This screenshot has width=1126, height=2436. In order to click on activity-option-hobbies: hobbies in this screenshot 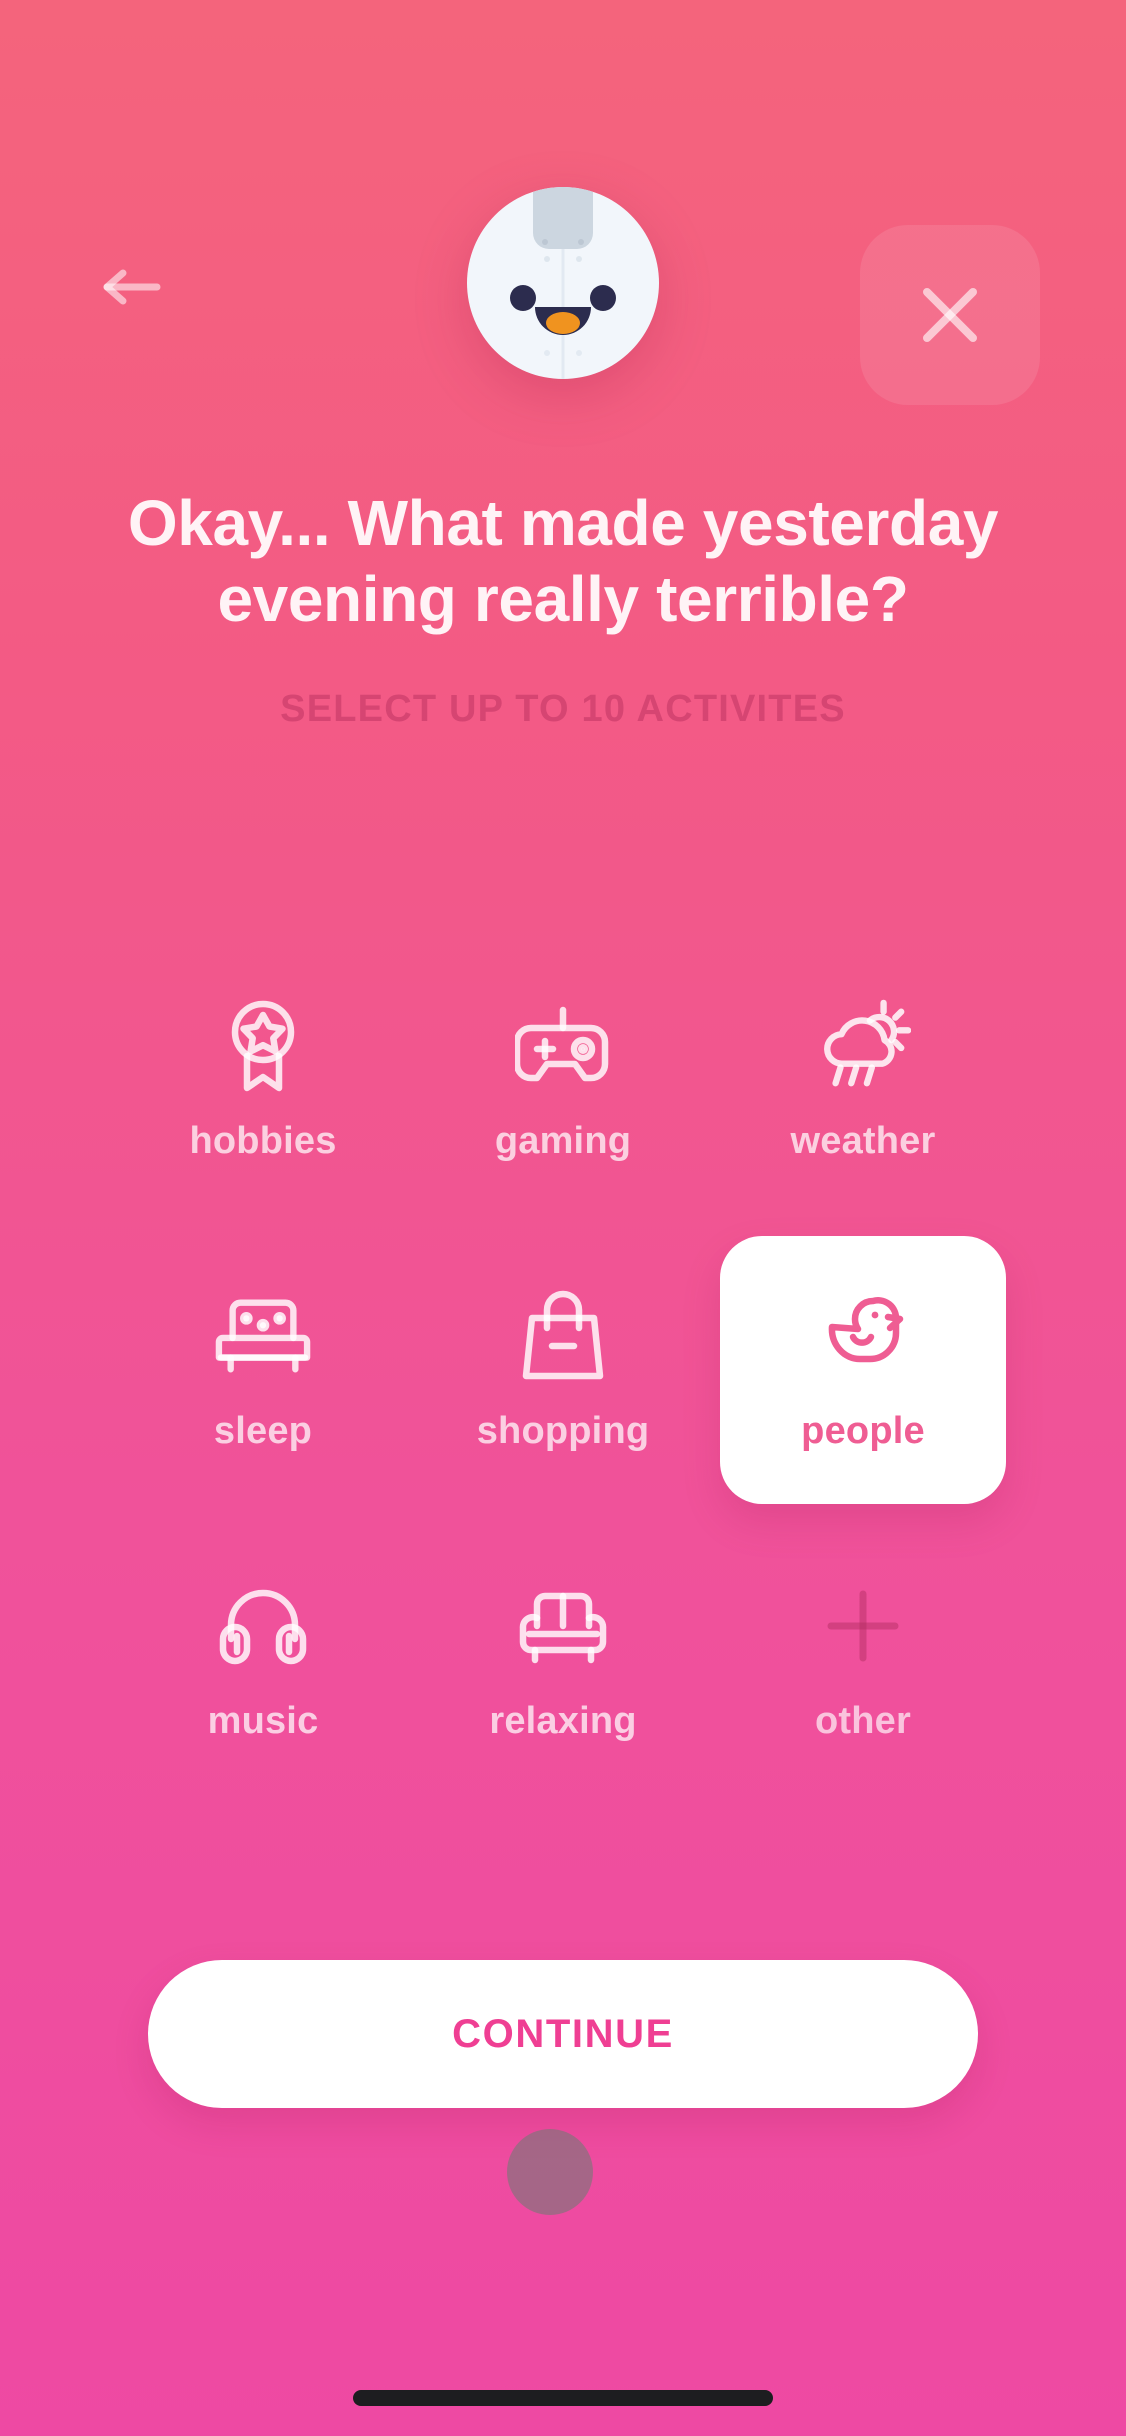, I will do `click(263, 1080)`.